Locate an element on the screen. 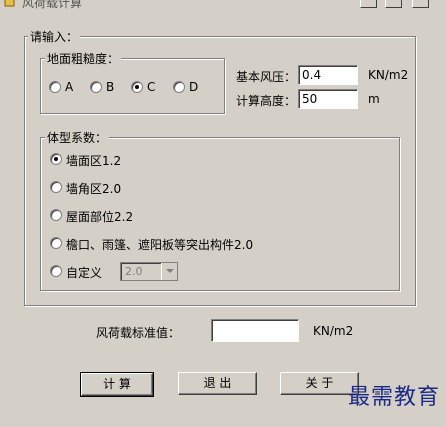  shape-option-custom: 自定义 is located at coordinates (85, 272).